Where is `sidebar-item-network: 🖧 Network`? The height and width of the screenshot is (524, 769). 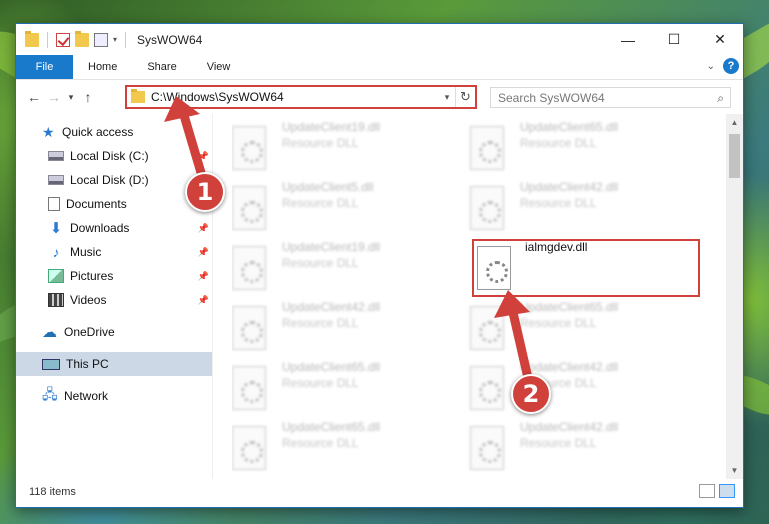 sidebar-item-network: 🖧 Network is located at coordinates (114, 396).